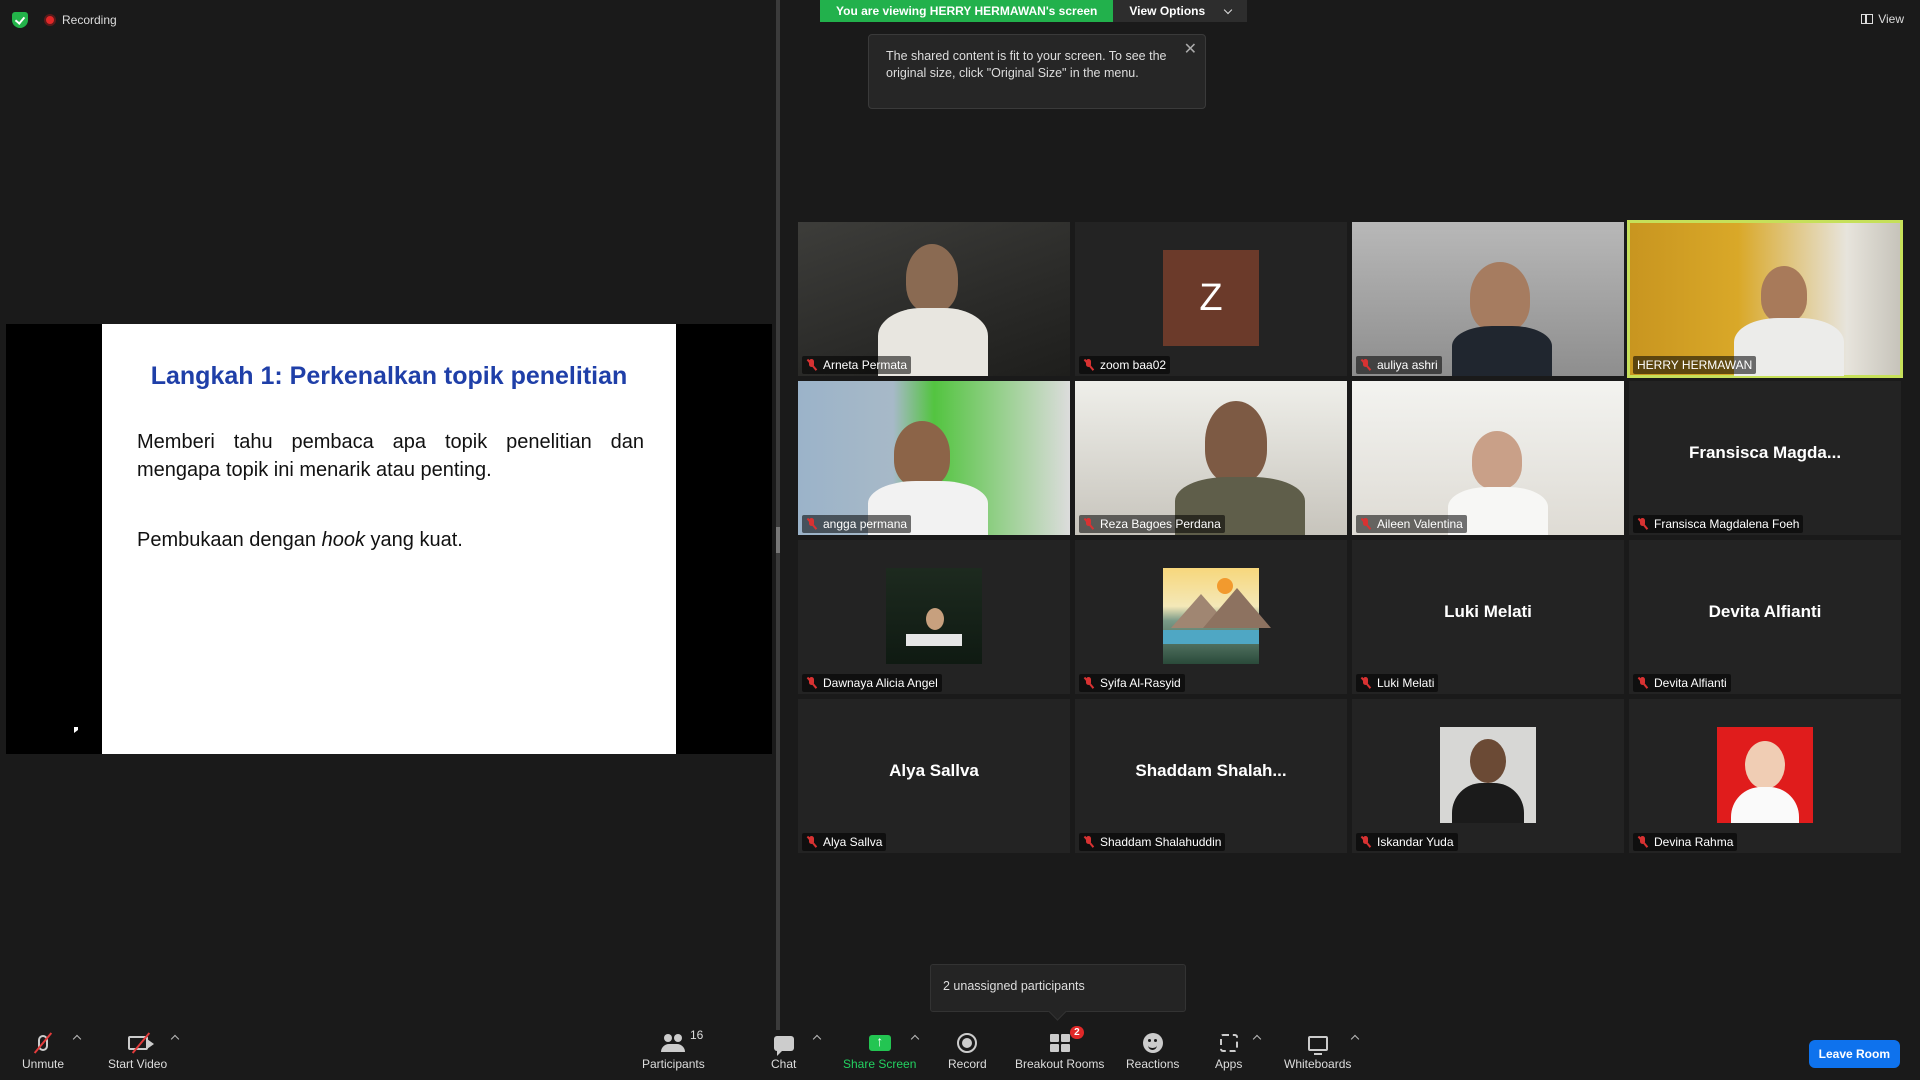 The height and width of the screenshot is (1080, 1920). What do you see at coordinates (50, 20) in the screenshot?
I see `recording-dot-icon` at bounding box center [50, 20].